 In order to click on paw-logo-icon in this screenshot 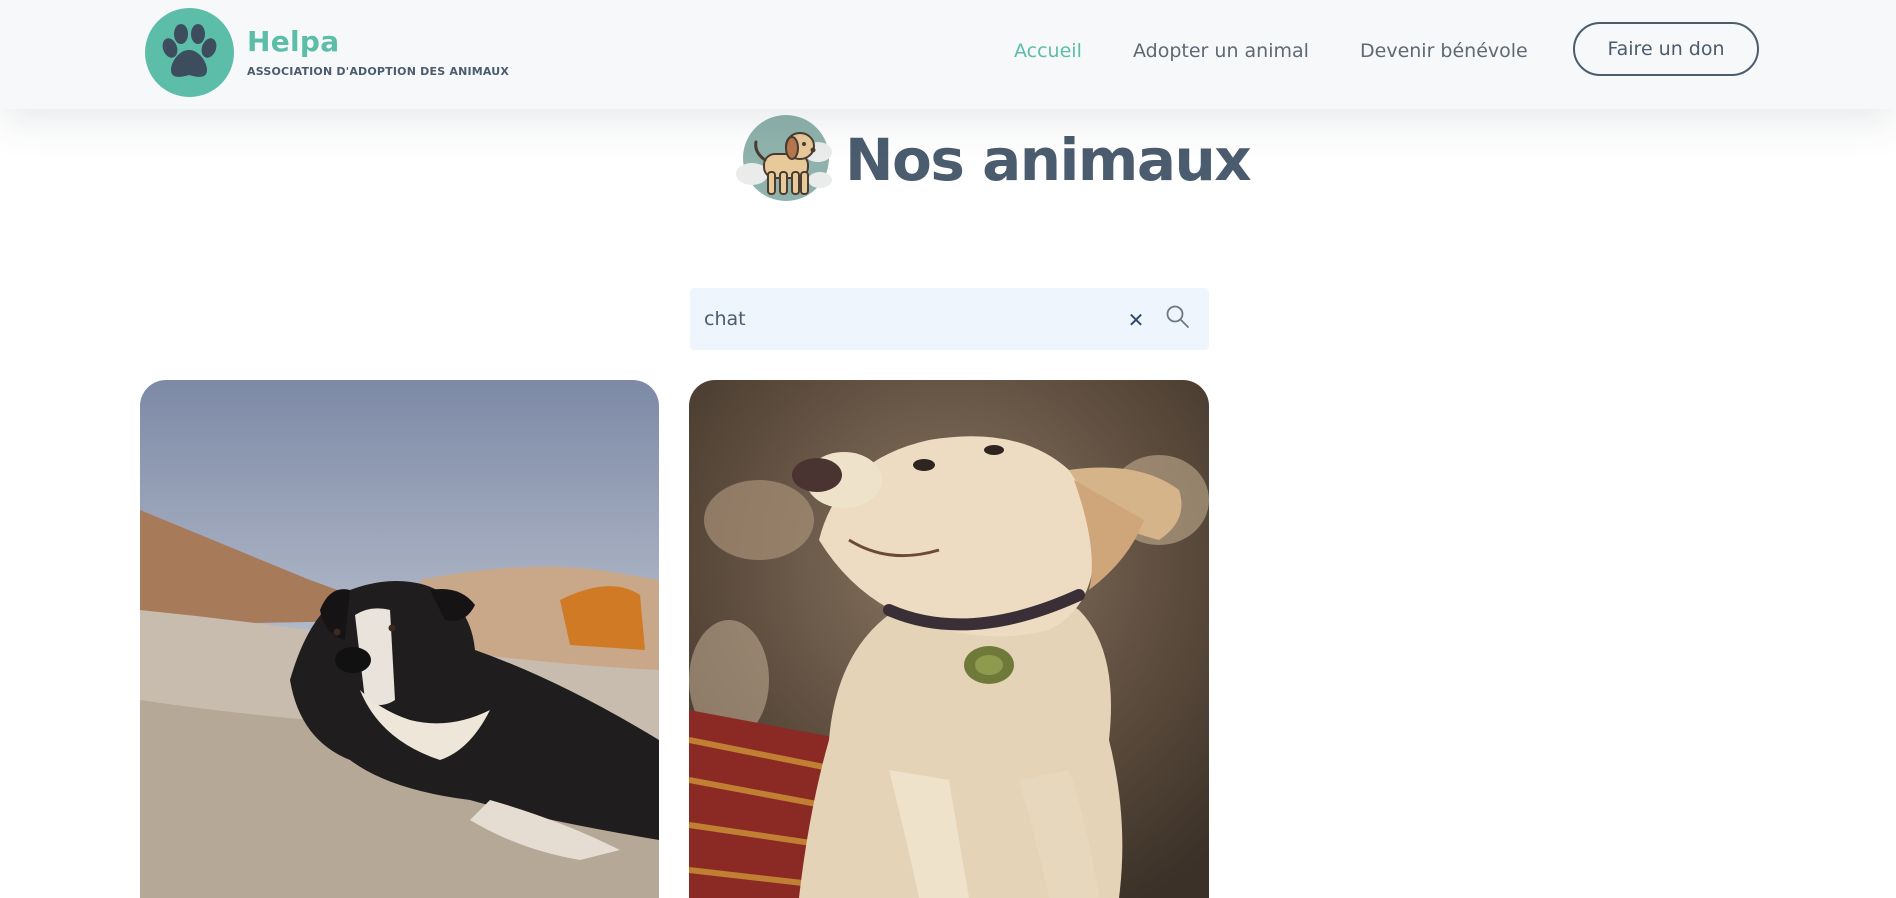, I will do `click(189, 52)`.